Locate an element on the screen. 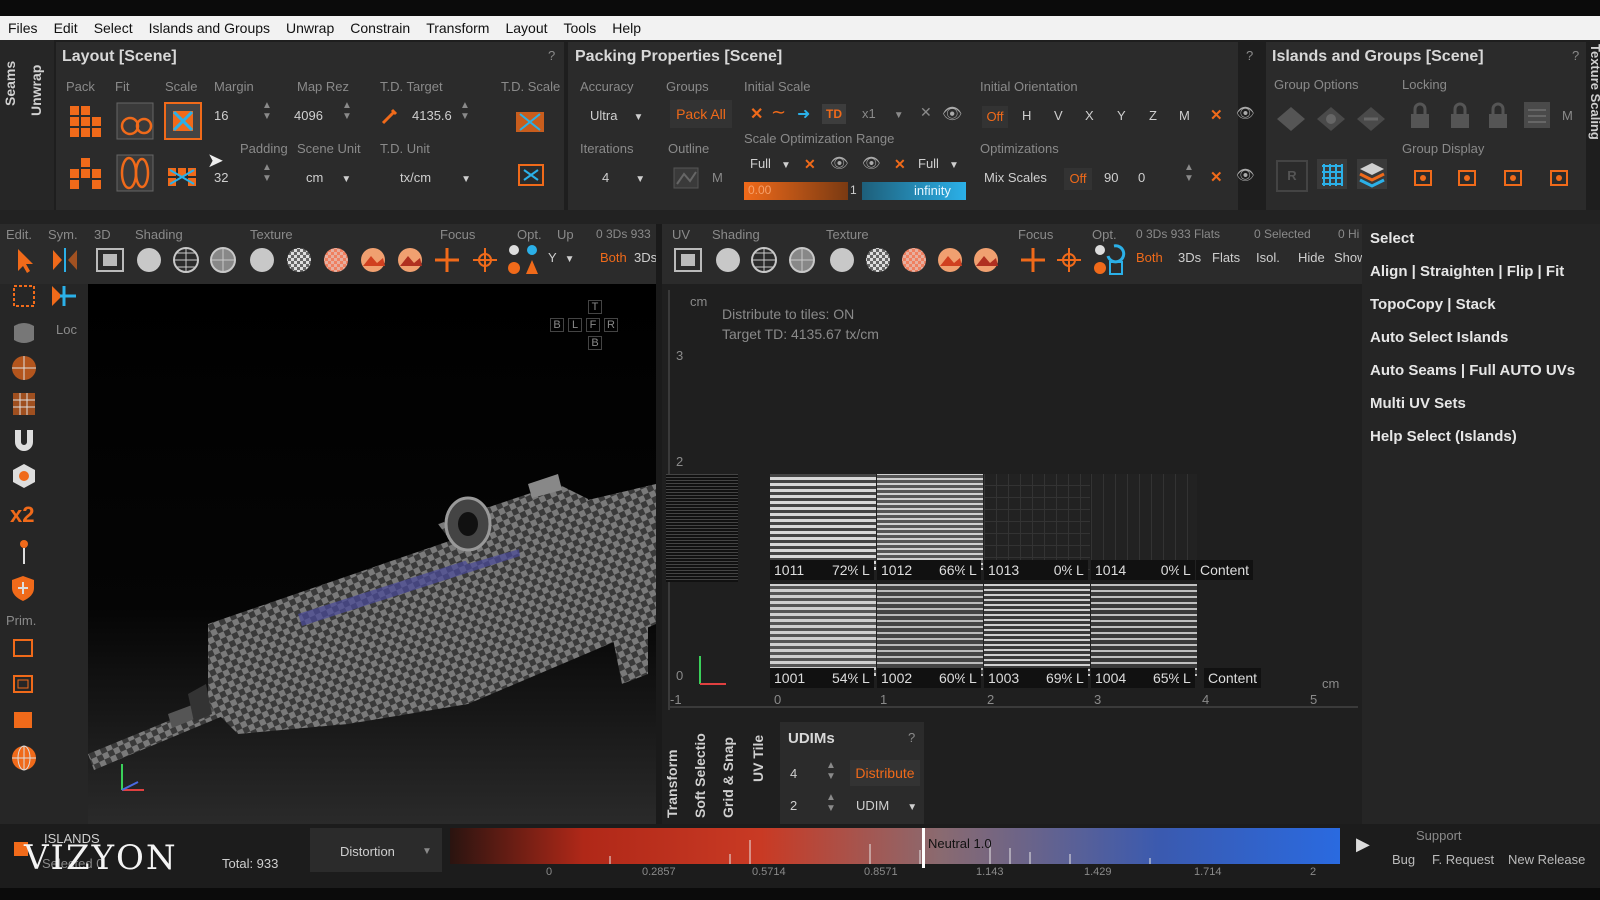 Image resolution: width=1600 pixels, height=900 pixels. pack-all-button: Pack All is located at coordinates (701, 114).